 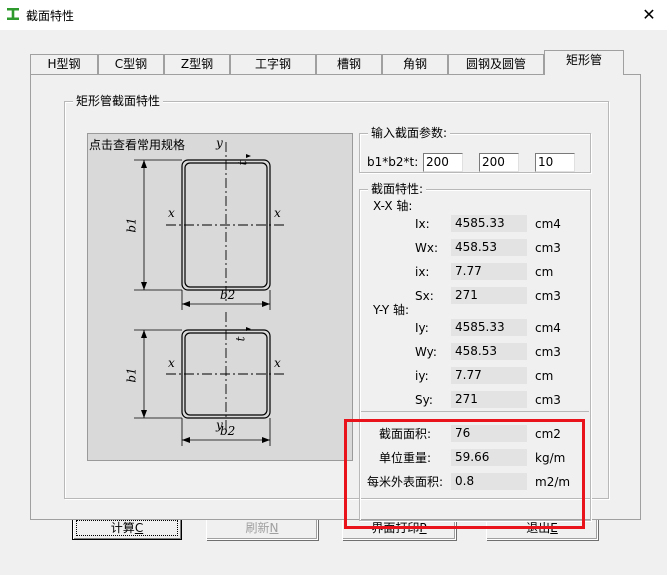 I want to click on b2-input: 200, so click(x=499, y=162).